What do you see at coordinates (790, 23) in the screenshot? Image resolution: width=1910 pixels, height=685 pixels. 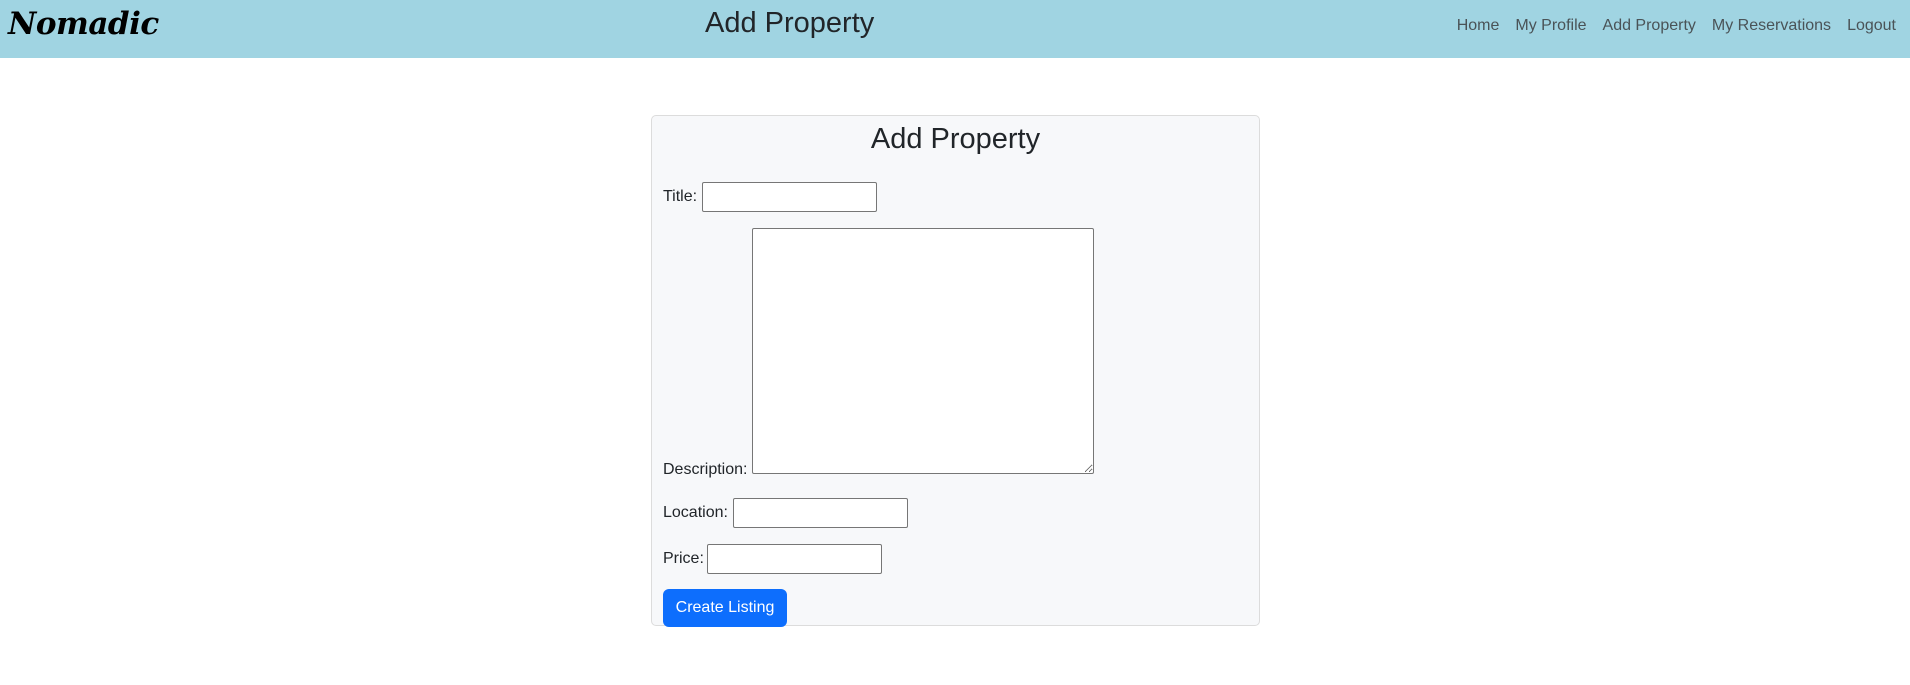 I see `page-title: Add Property` at bounding box center [790, 23].